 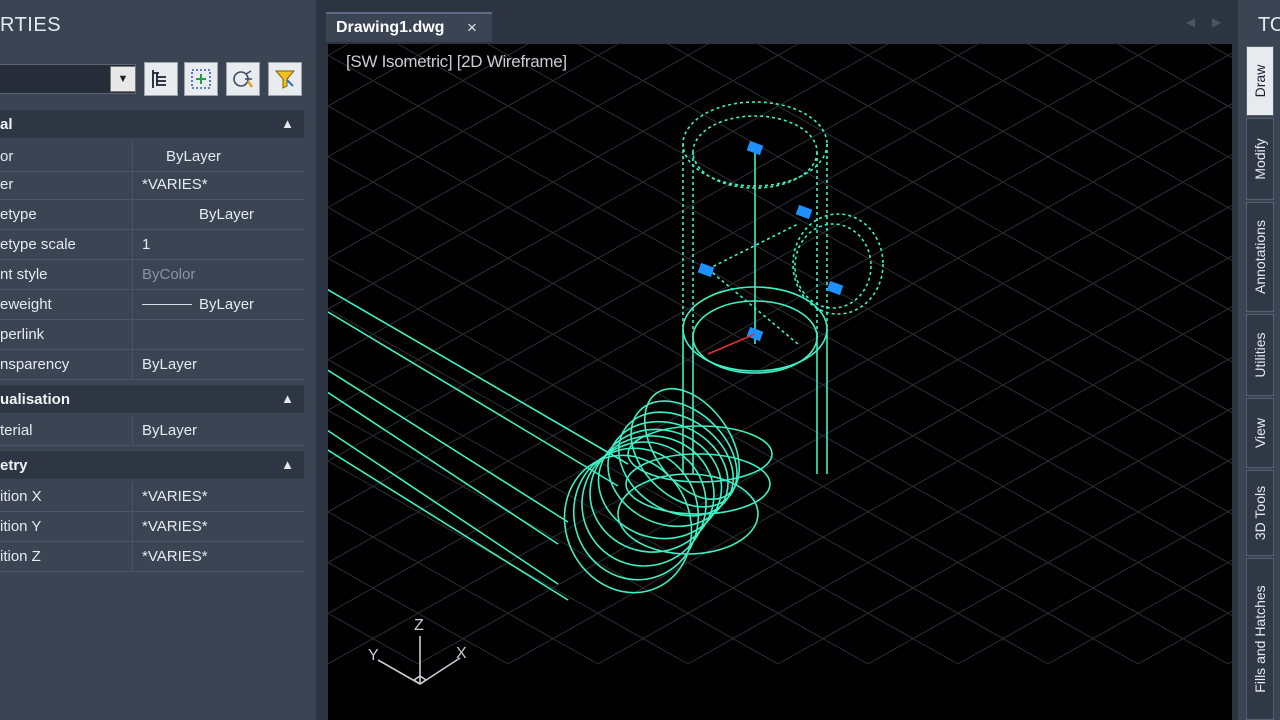 I want to click on tab-annotations: Annotations, so click(x=1260, y=257).